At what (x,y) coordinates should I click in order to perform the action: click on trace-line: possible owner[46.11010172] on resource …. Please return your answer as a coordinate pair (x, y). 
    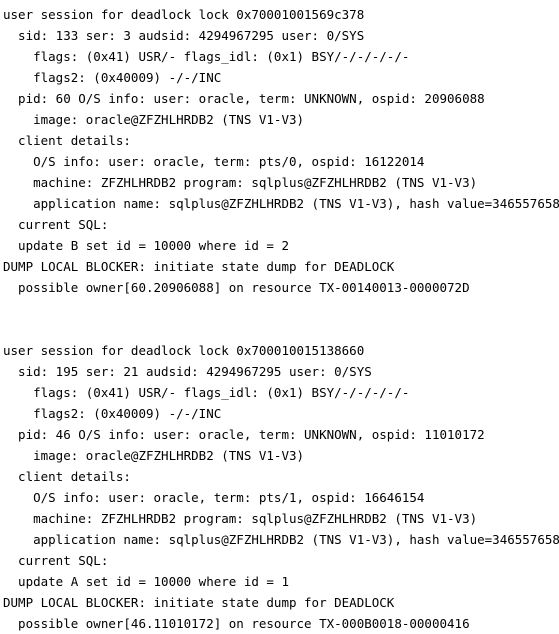
    Looking at the image, I should click on (236, 623).